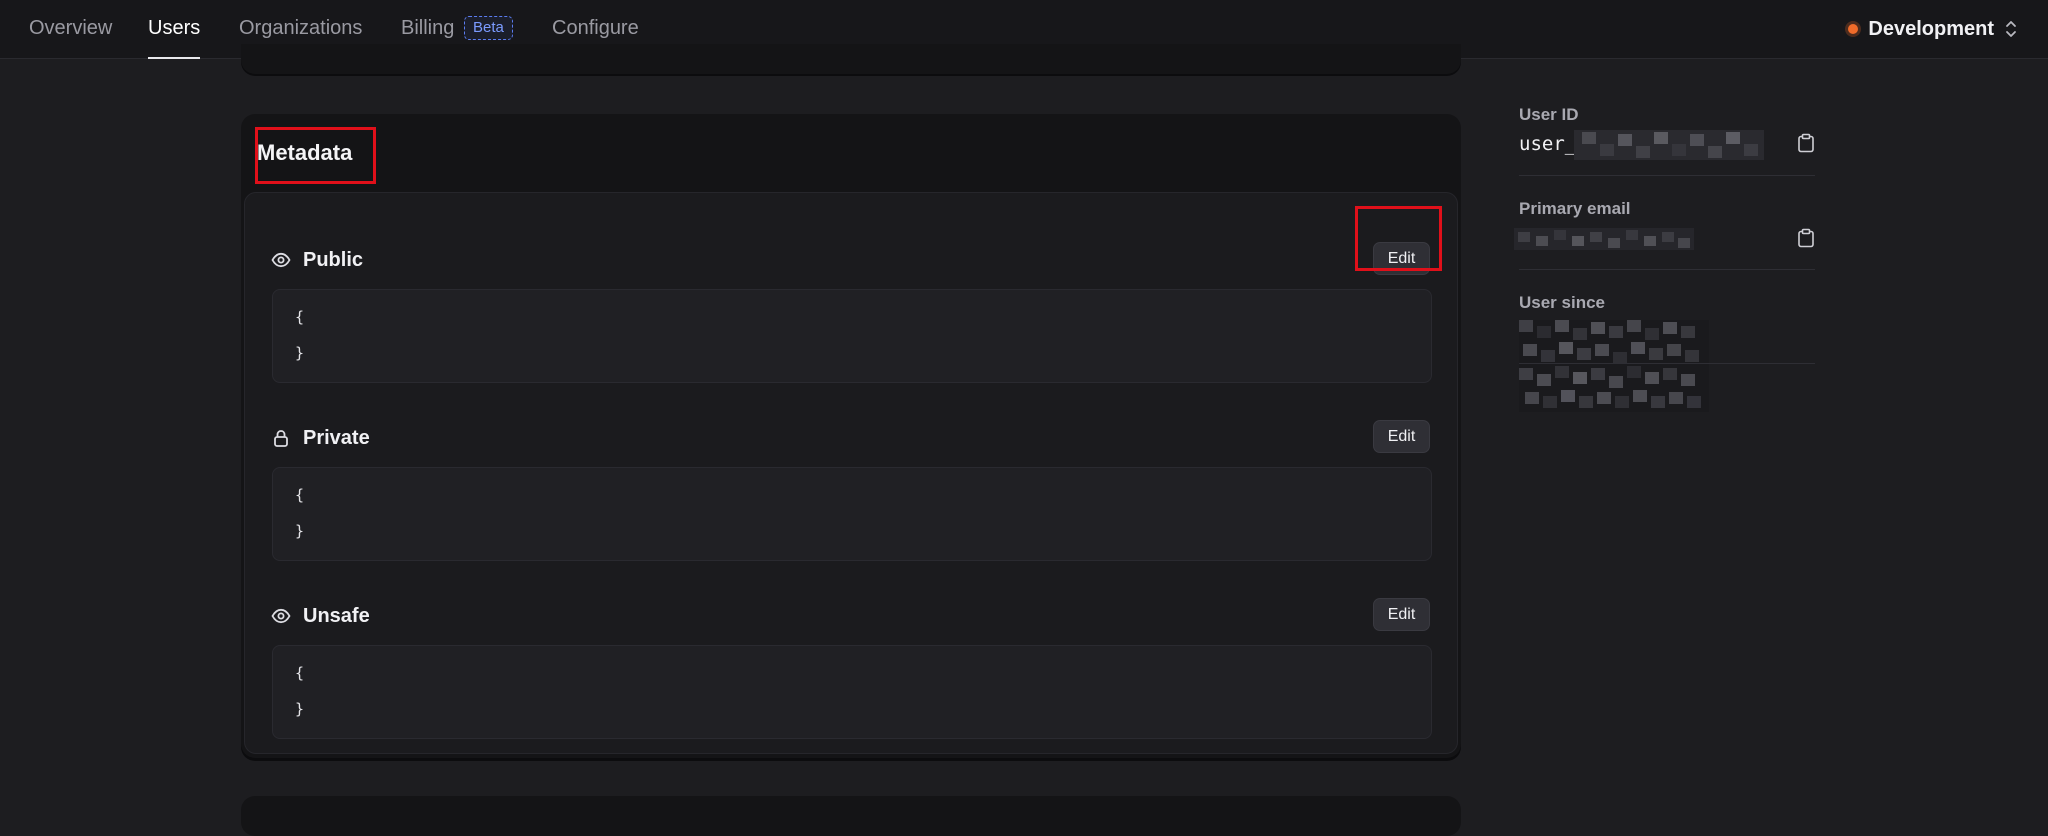 The height and width of the screenshot is (836, 2048). I want to click on private-metadata-code: { }, so click(852, 514).